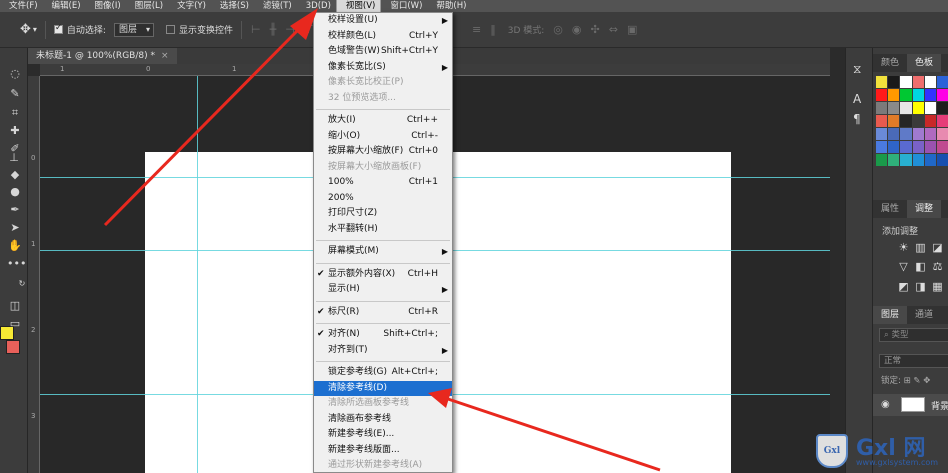 Image resolution: width=948 pixels, height=473 pixels. Describe the element at coordinates (383, 313) in the screenshot. I see `view-menu-item: ✔ 标尺(R) Ctrl+R` at that location.